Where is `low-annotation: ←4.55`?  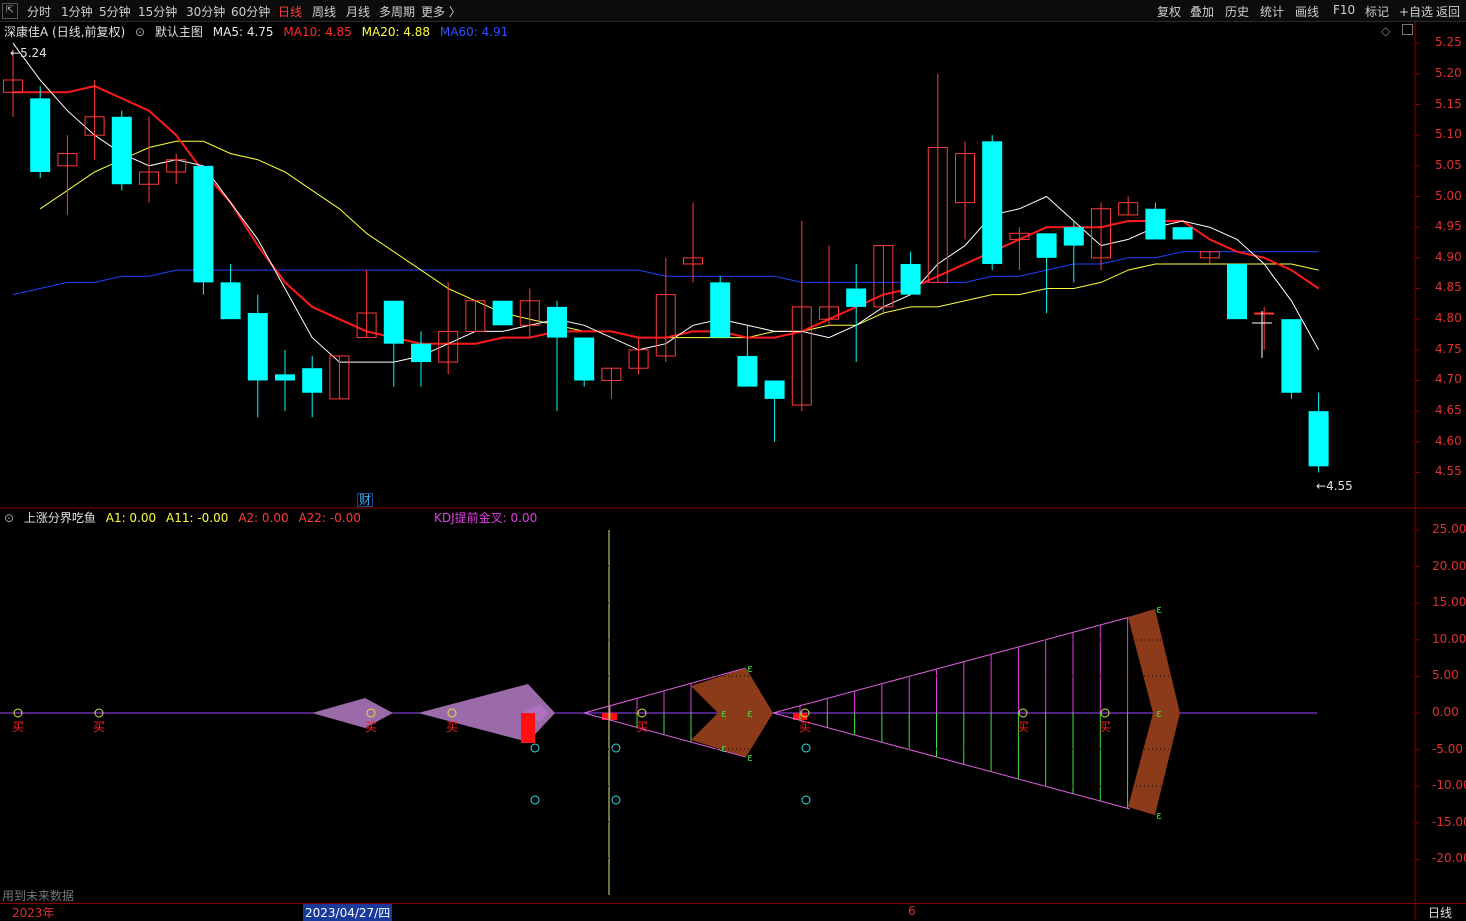 low-annotation: ←4.55 is located at coordinates (1334, 486).